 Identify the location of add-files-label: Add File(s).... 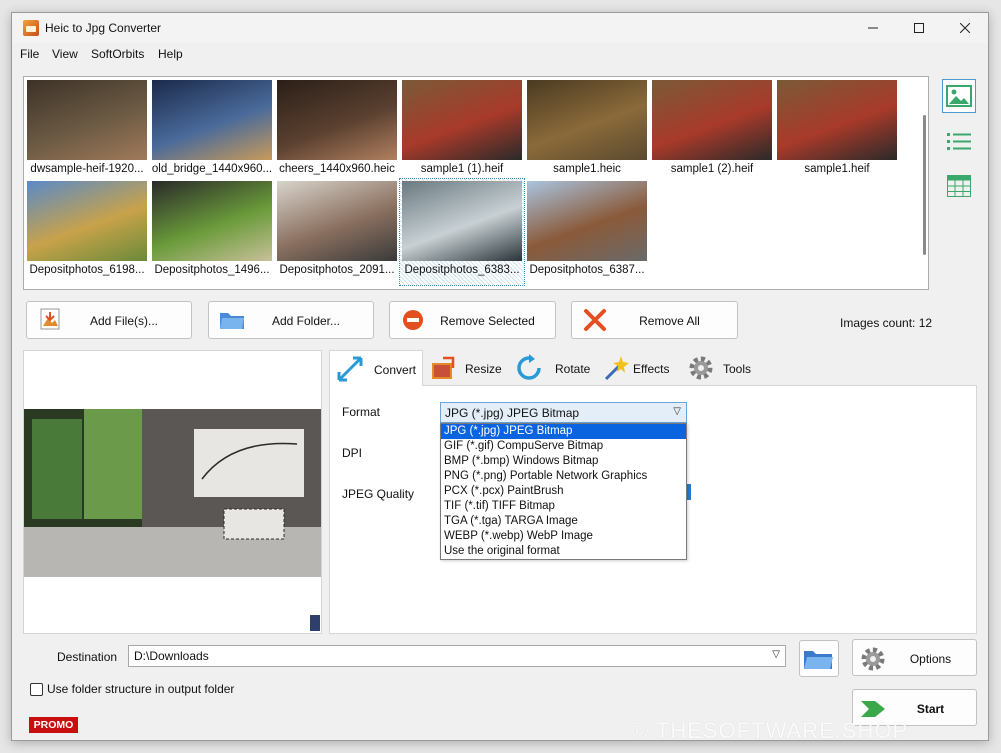
(123, 321).